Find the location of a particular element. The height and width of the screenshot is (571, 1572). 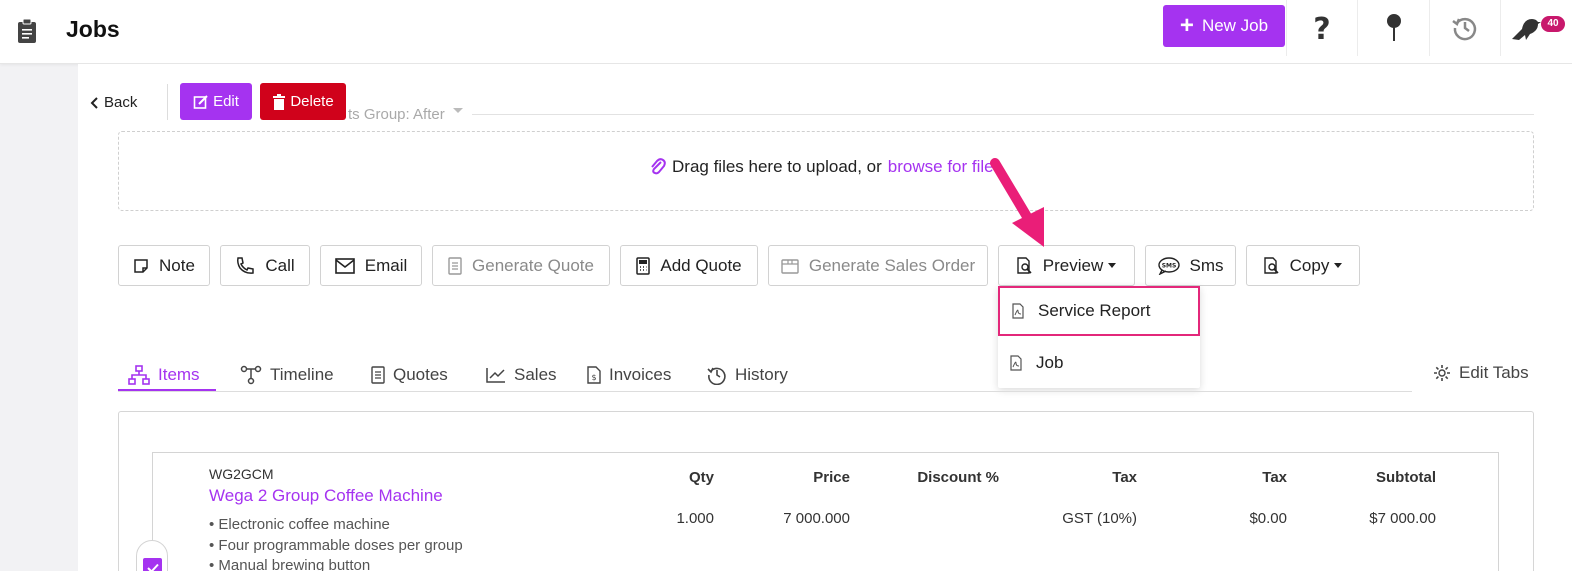

menu-item-job: Job is located at coordinates (1099, 363).